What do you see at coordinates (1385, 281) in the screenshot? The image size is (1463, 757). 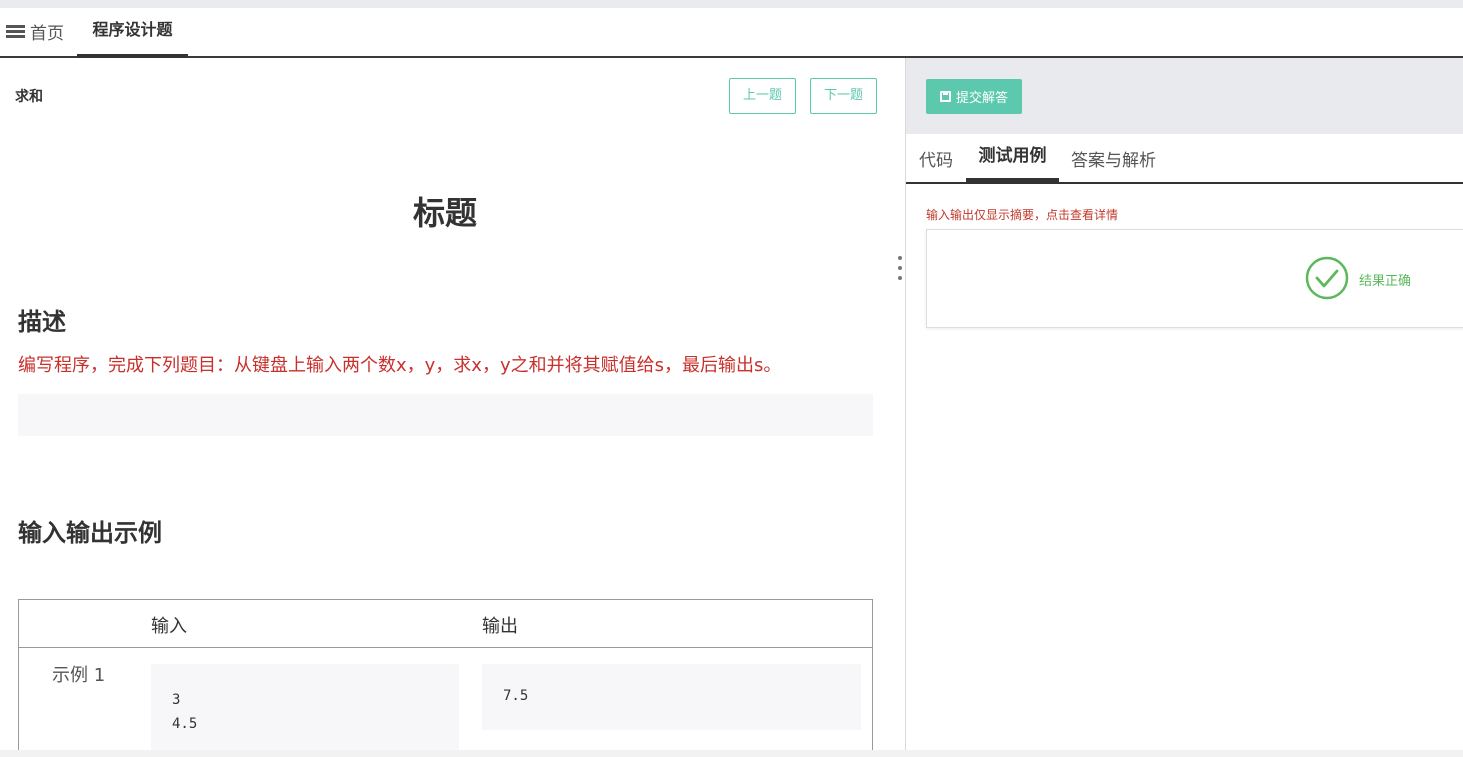 I see `result-text: 结果正确` at bounding box center [1385, 281].